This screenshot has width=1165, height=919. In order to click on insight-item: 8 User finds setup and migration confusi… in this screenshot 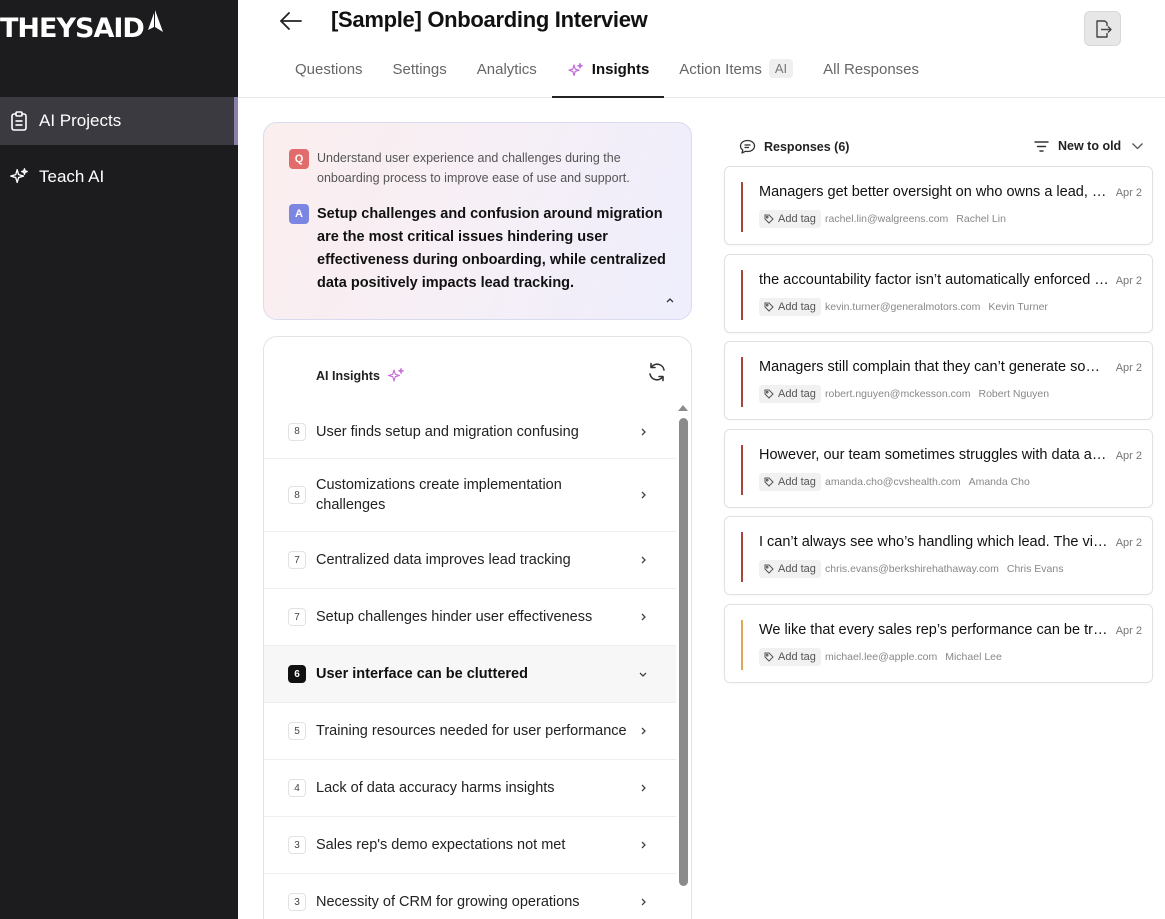, I will do `click(470, 432)`.